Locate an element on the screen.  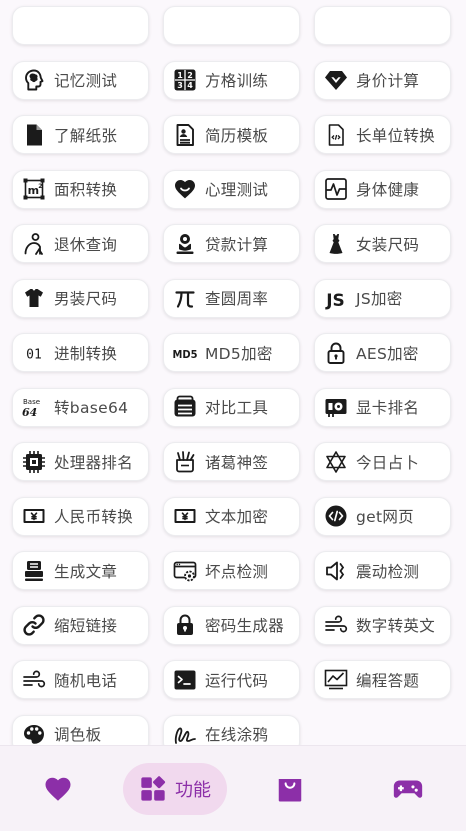
tool-card: 退休查询 is located at coordinates (80, 243).